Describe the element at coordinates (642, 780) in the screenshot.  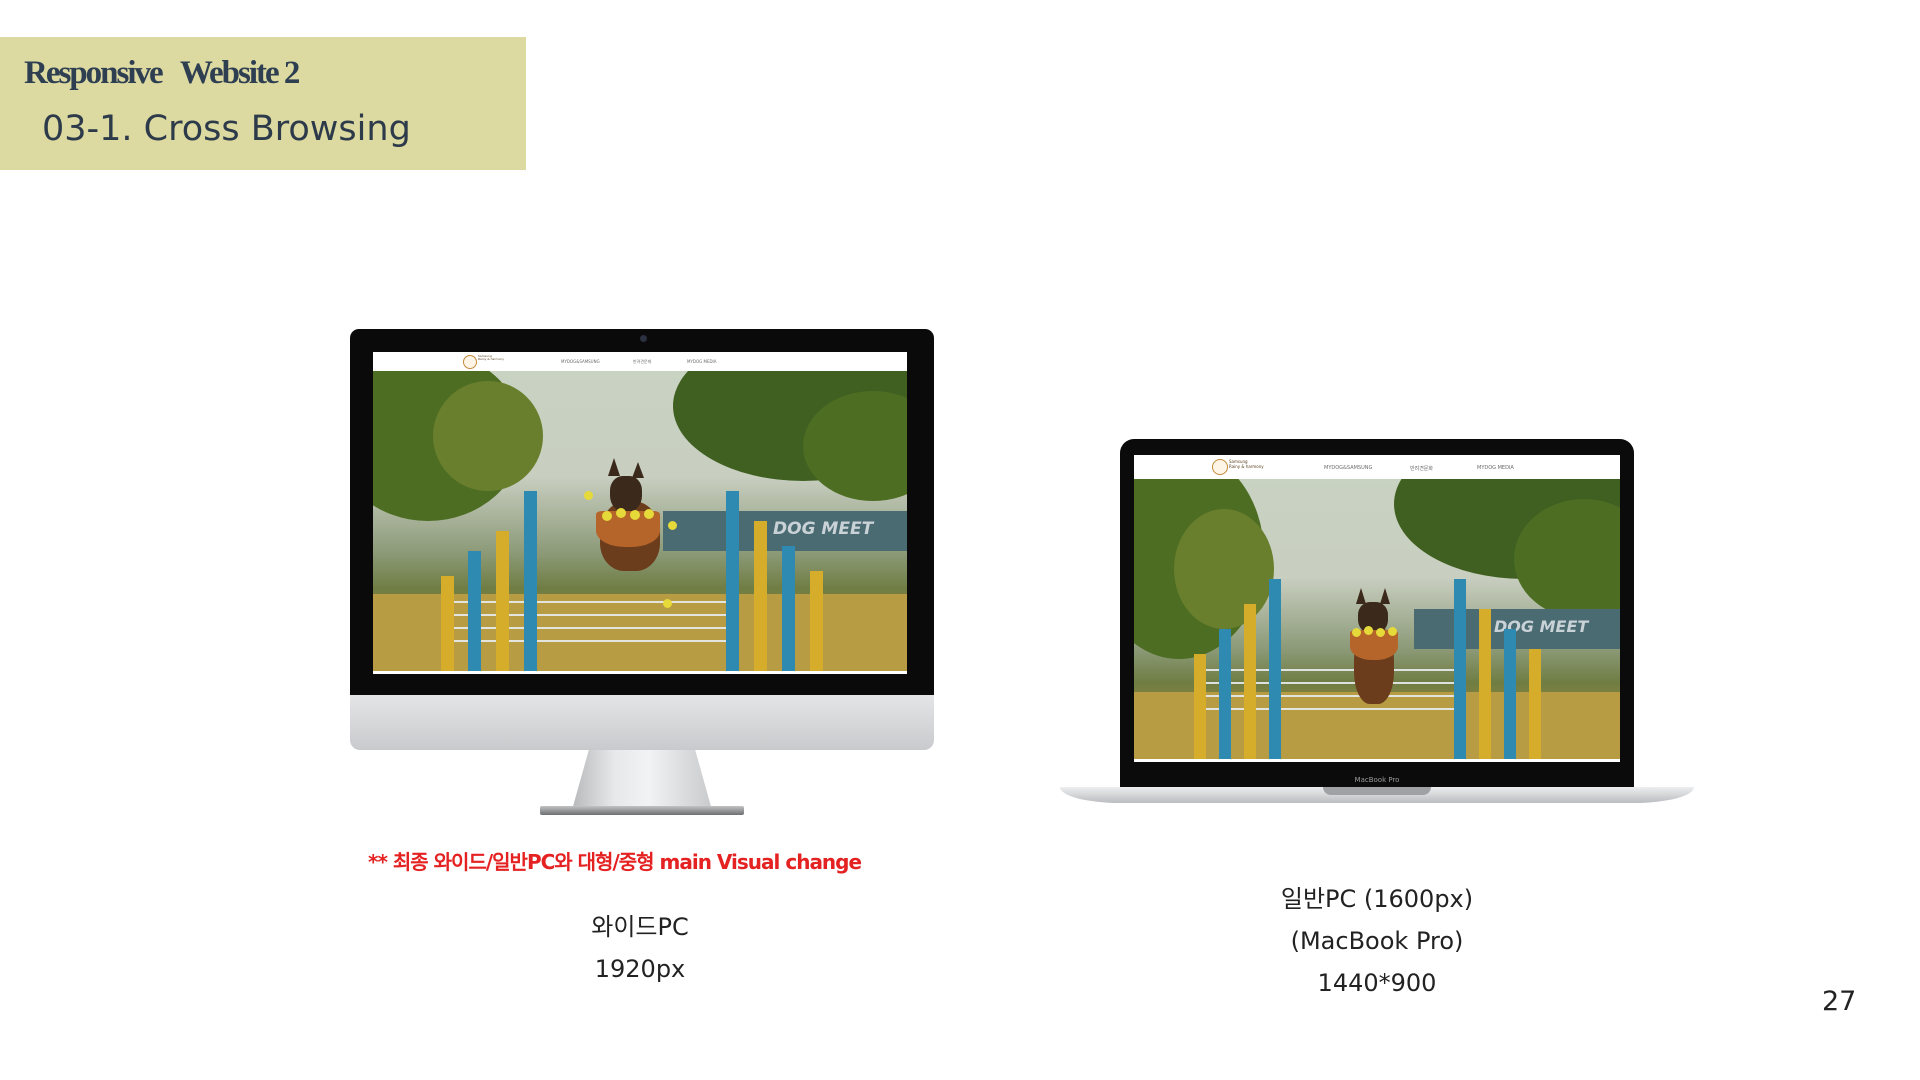
I see `imac-stand` at that location.